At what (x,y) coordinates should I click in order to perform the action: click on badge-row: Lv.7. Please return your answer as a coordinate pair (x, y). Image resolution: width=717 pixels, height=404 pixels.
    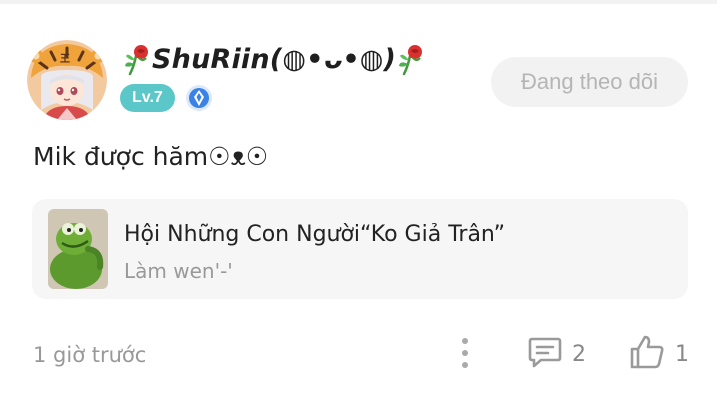
    Looking at the image, I should click on (166, 98).